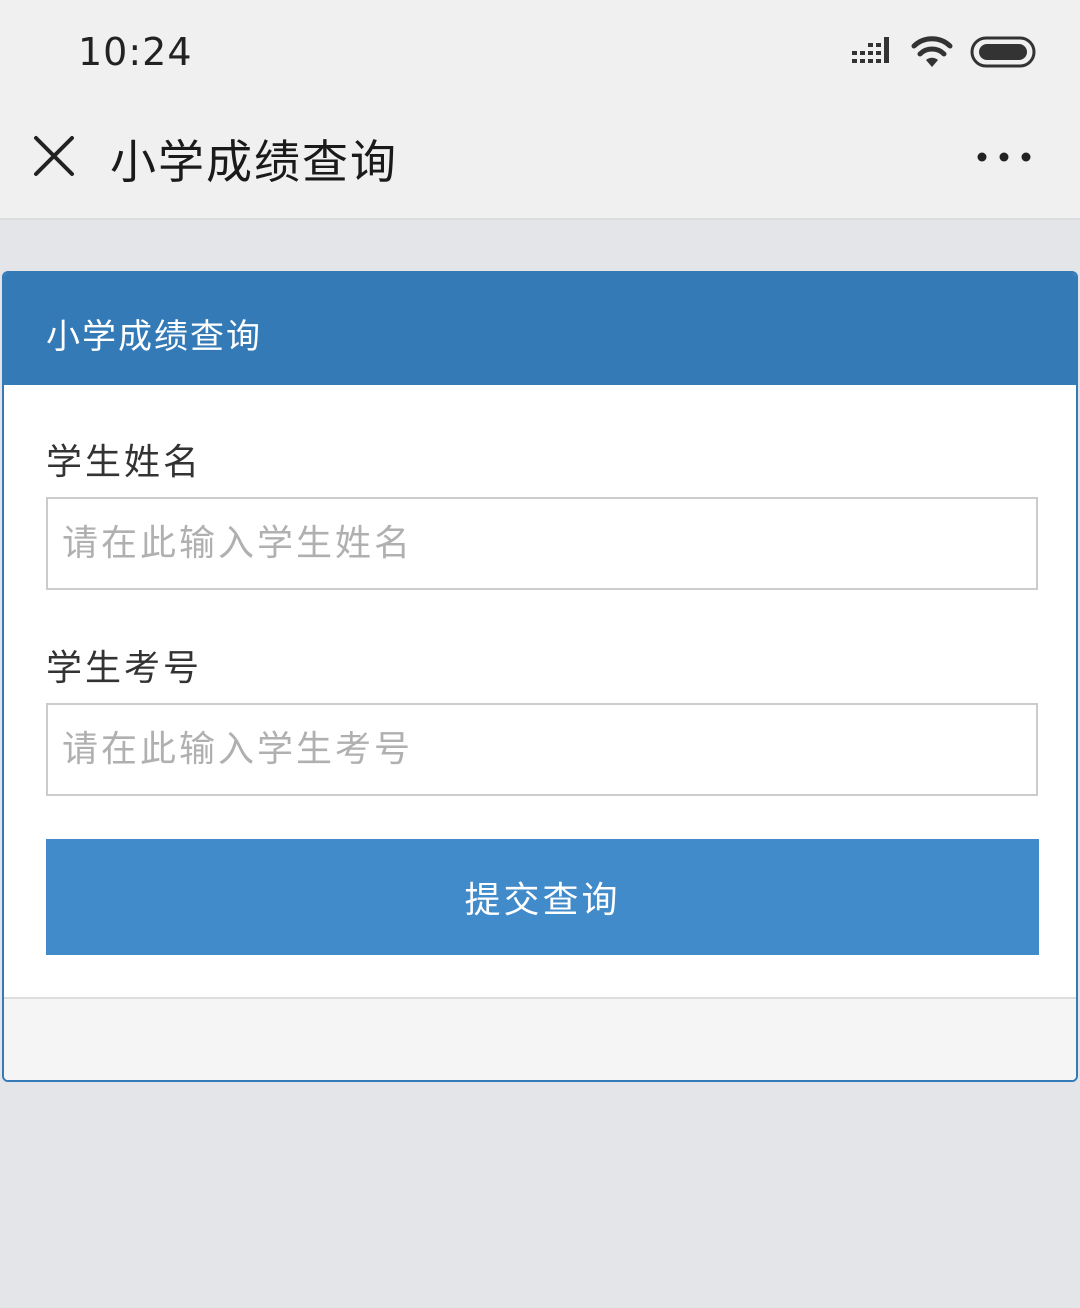 The height and width of the screenshot is (1308, 1080). Describe the element at coordinates (1003, 52) in the screenshot. I see `battery-icon` at that location.